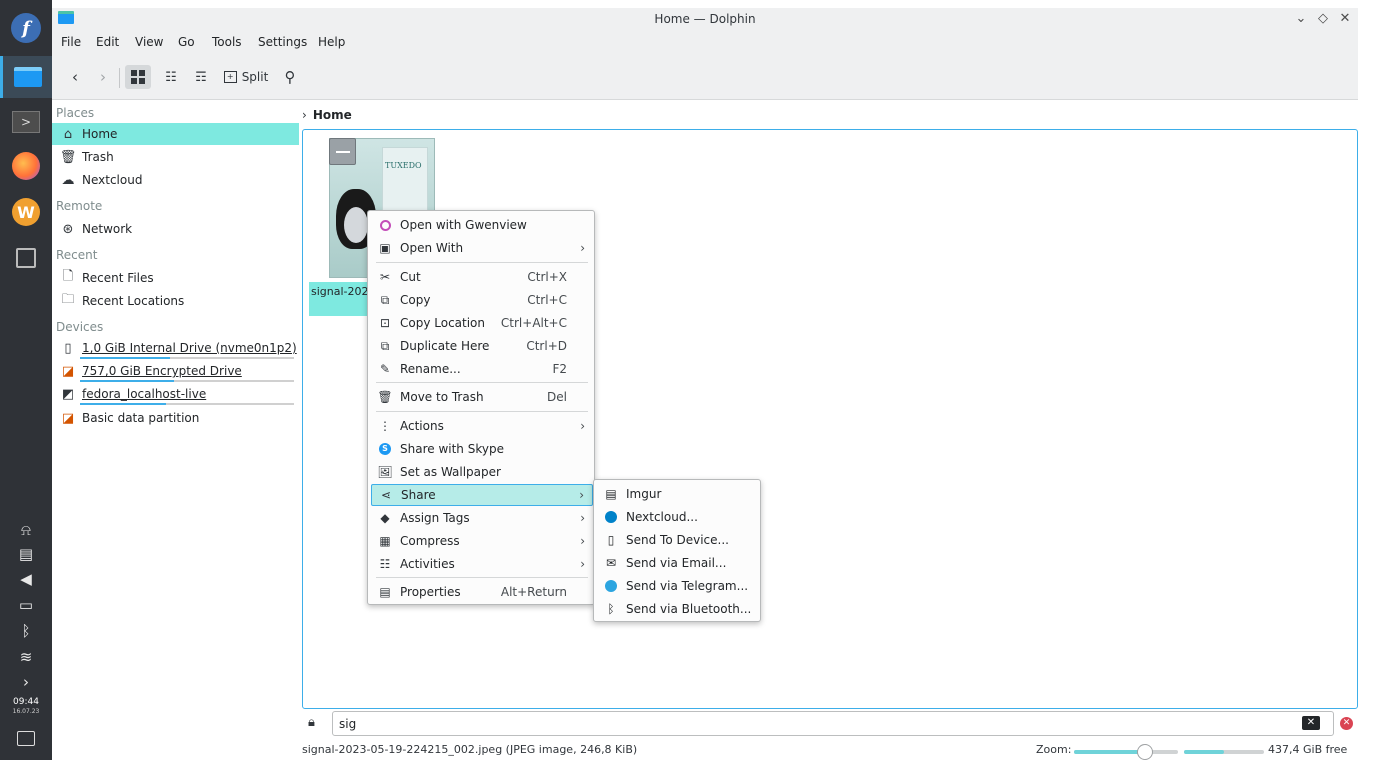  What do you see at coordinates (68, 229) in the screenshot?
I see `network-icon: ⊛` at bounding box center [68, 229].